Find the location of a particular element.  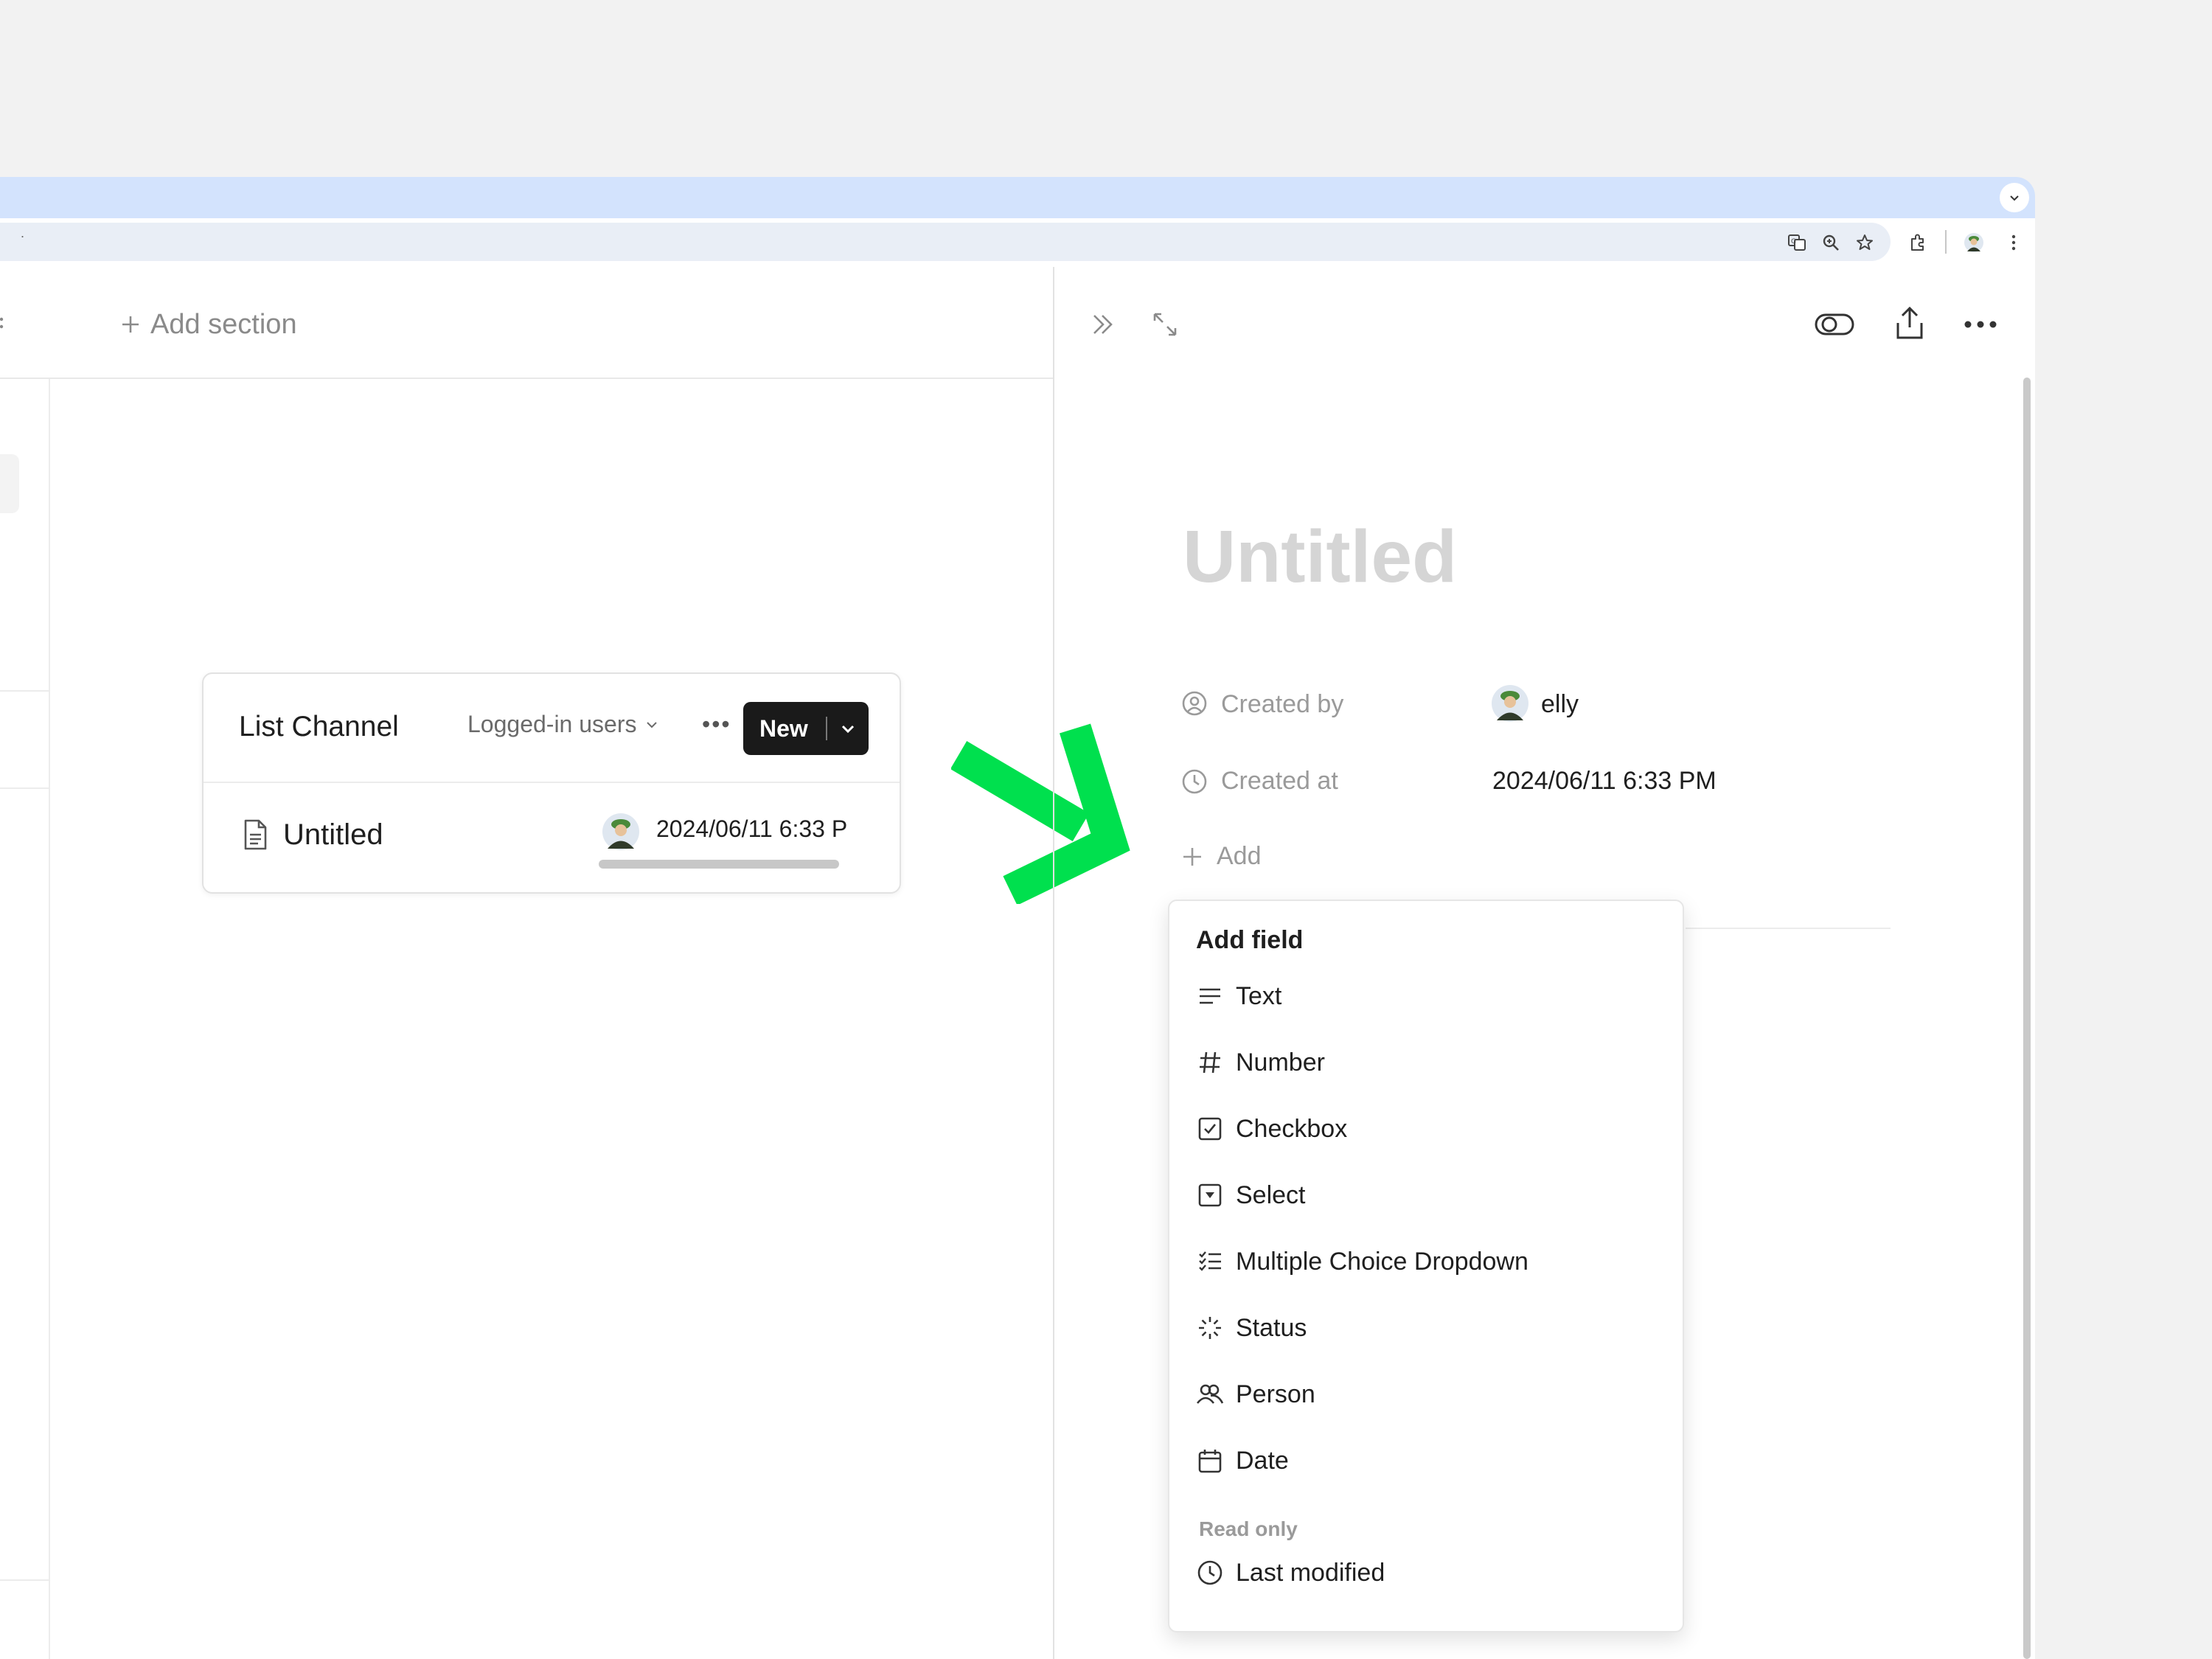

row-title: Untitled is located at coordinates (333, 835).